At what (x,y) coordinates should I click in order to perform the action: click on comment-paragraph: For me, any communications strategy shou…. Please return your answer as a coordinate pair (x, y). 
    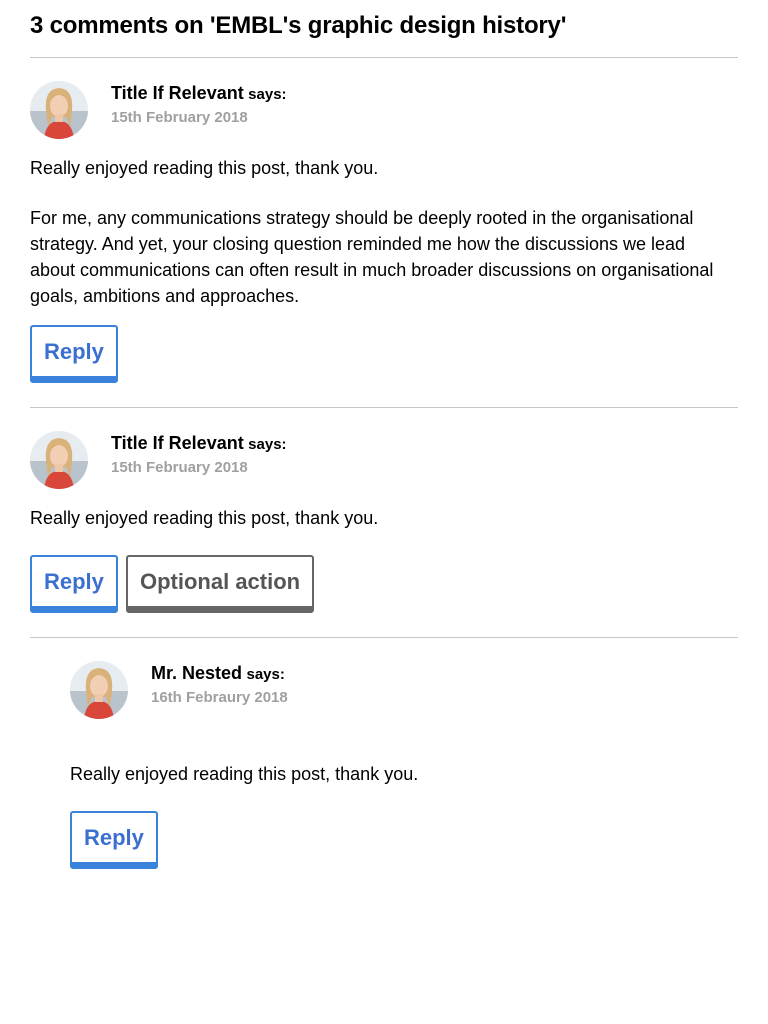
    Looking at the image, I should click on (372, 257).